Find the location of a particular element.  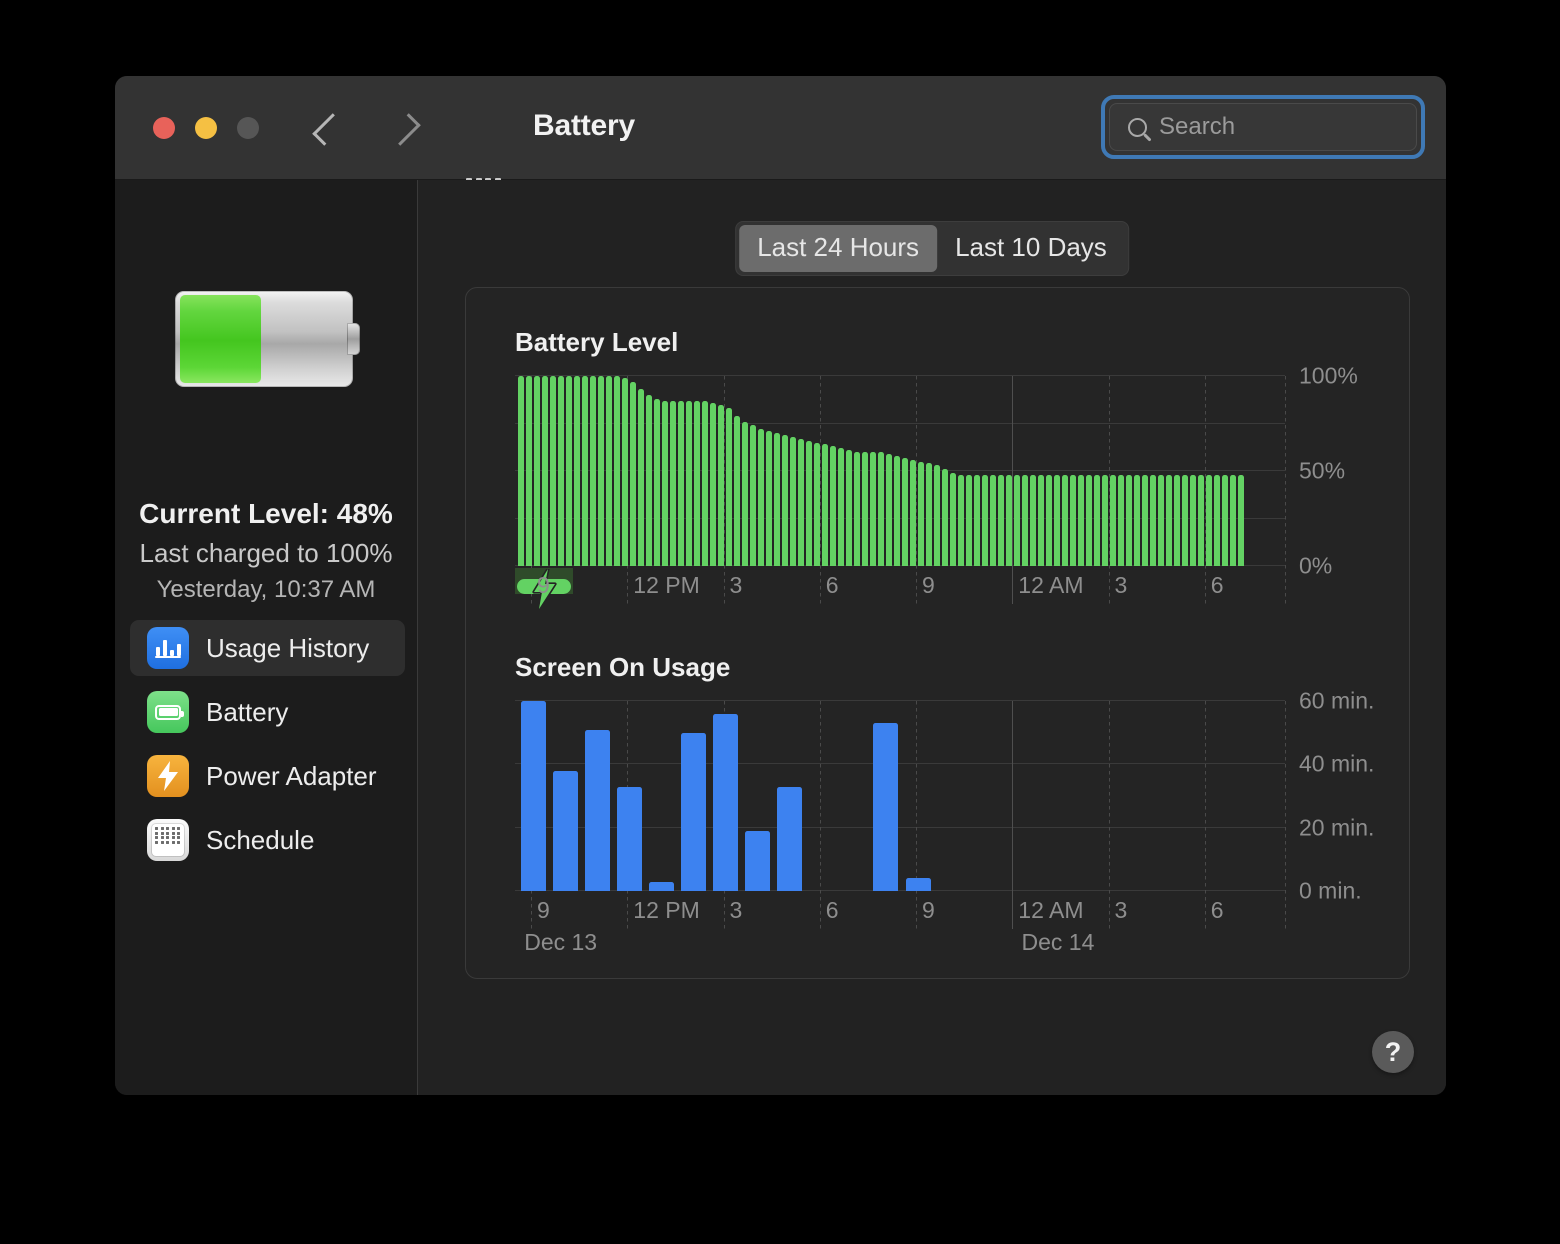

back-chevron-icon is located at coordinates (328, 129).